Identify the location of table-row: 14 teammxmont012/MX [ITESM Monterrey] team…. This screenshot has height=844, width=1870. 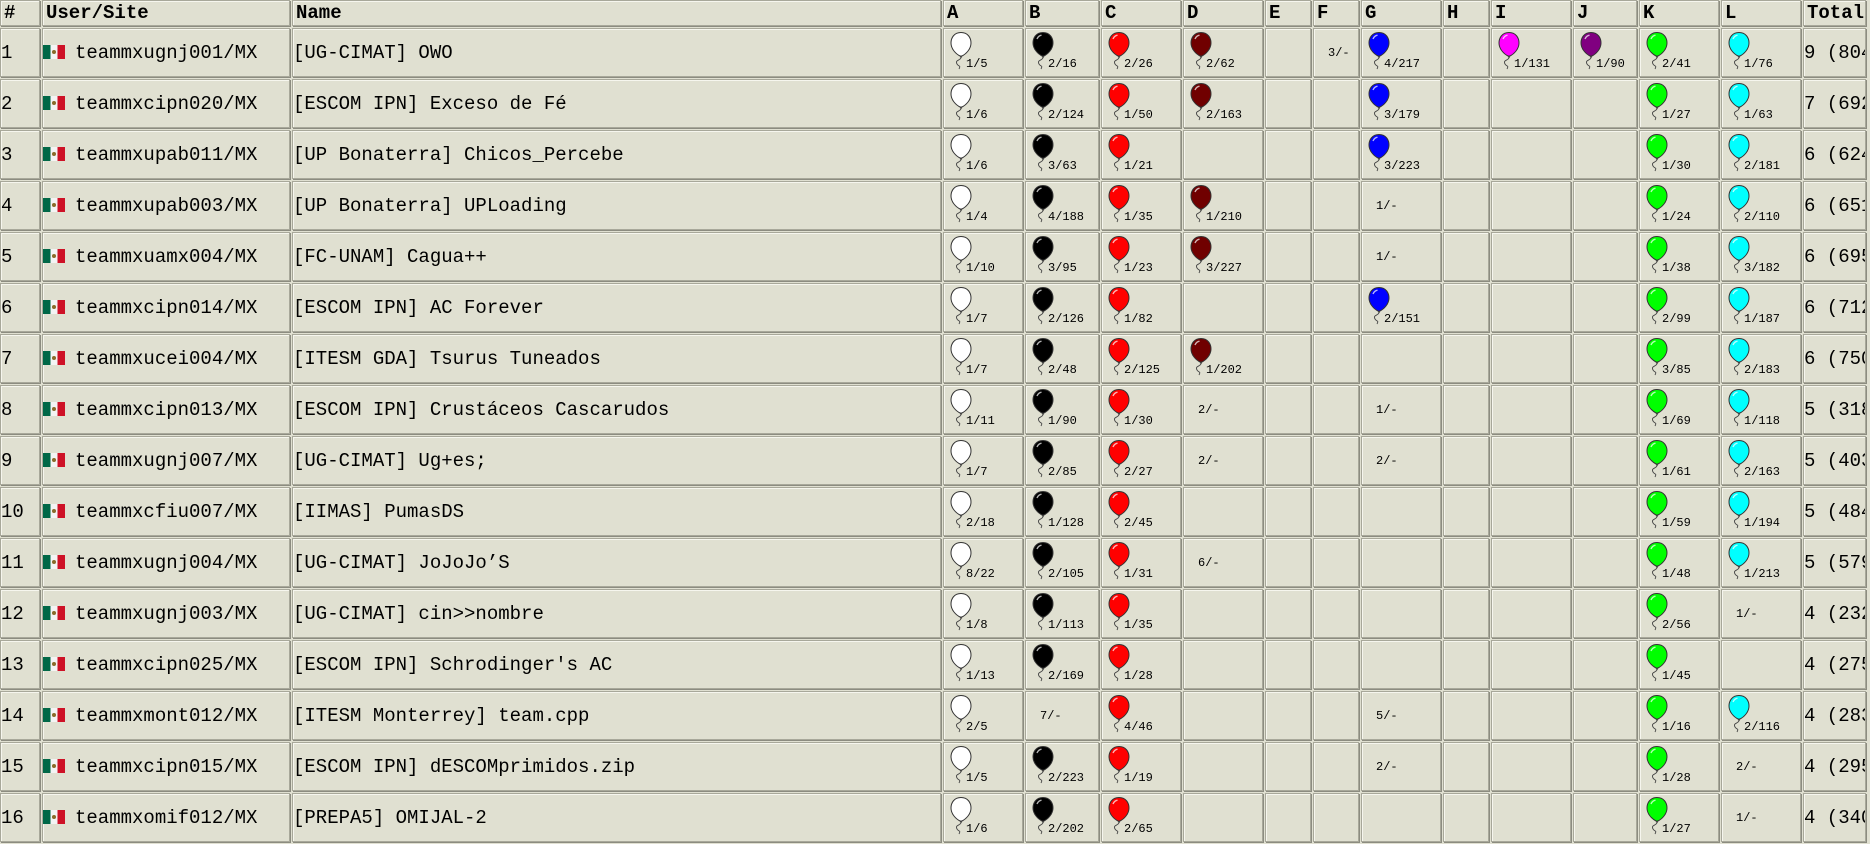
(933, 715).